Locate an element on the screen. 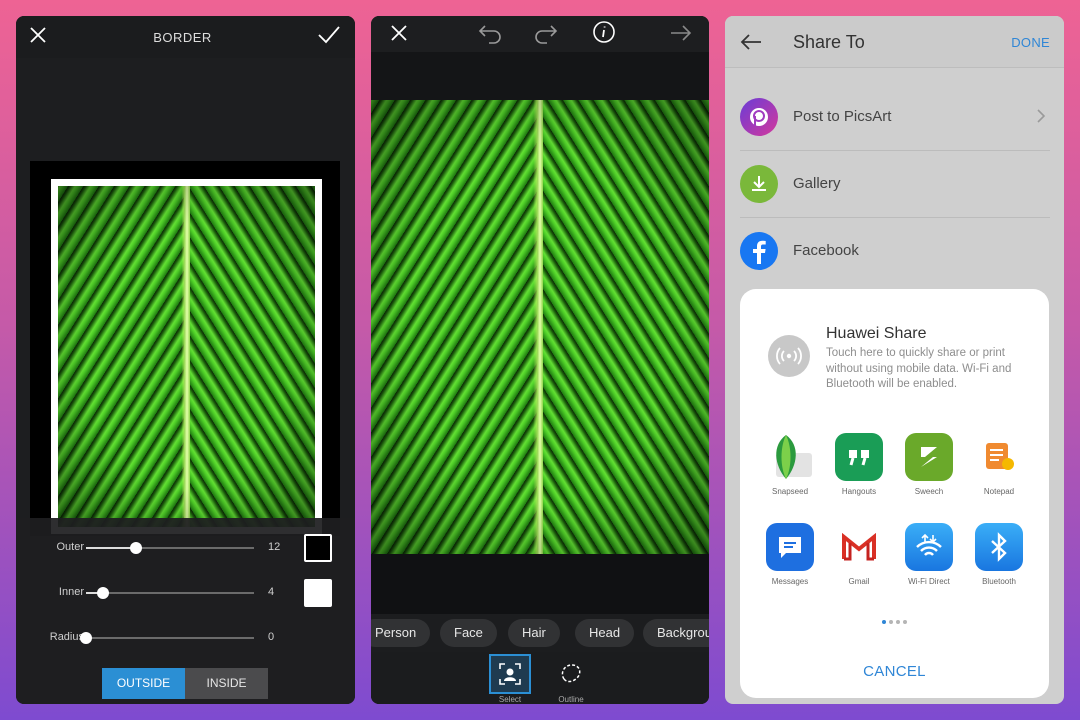 The width and height of the screenshot is (1080, 720). facebook-icon is located at coordinates (759, 251).